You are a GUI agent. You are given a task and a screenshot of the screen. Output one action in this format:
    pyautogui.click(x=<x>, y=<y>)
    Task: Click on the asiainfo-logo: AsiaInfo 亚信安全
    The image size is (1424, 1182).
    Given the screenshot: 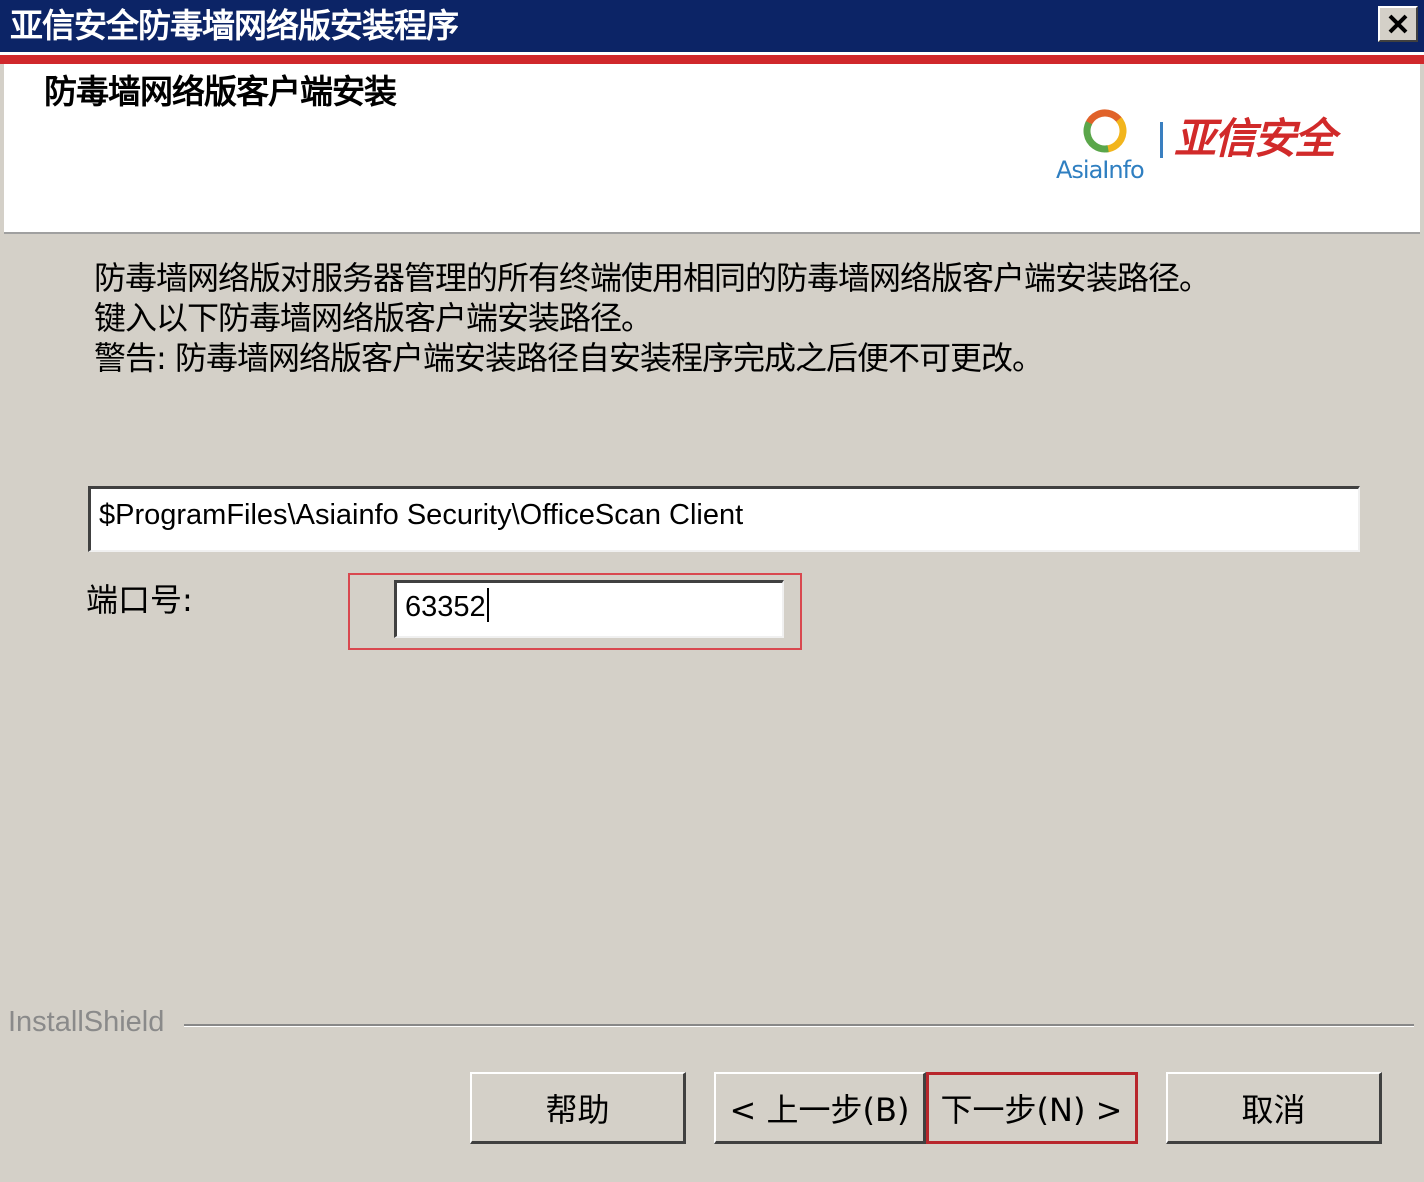 What is the action you would take?
    pyautogui.click(x=1219, y=145)
    